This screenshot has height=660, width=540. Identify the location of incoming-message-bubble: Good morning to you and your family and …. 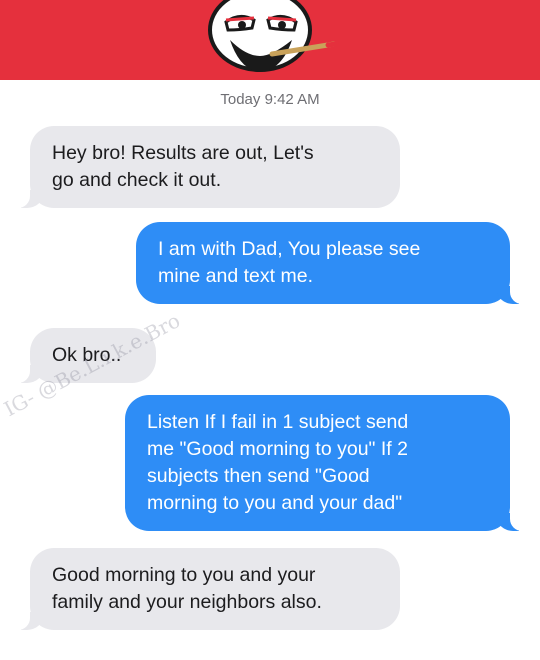
(204, 589).